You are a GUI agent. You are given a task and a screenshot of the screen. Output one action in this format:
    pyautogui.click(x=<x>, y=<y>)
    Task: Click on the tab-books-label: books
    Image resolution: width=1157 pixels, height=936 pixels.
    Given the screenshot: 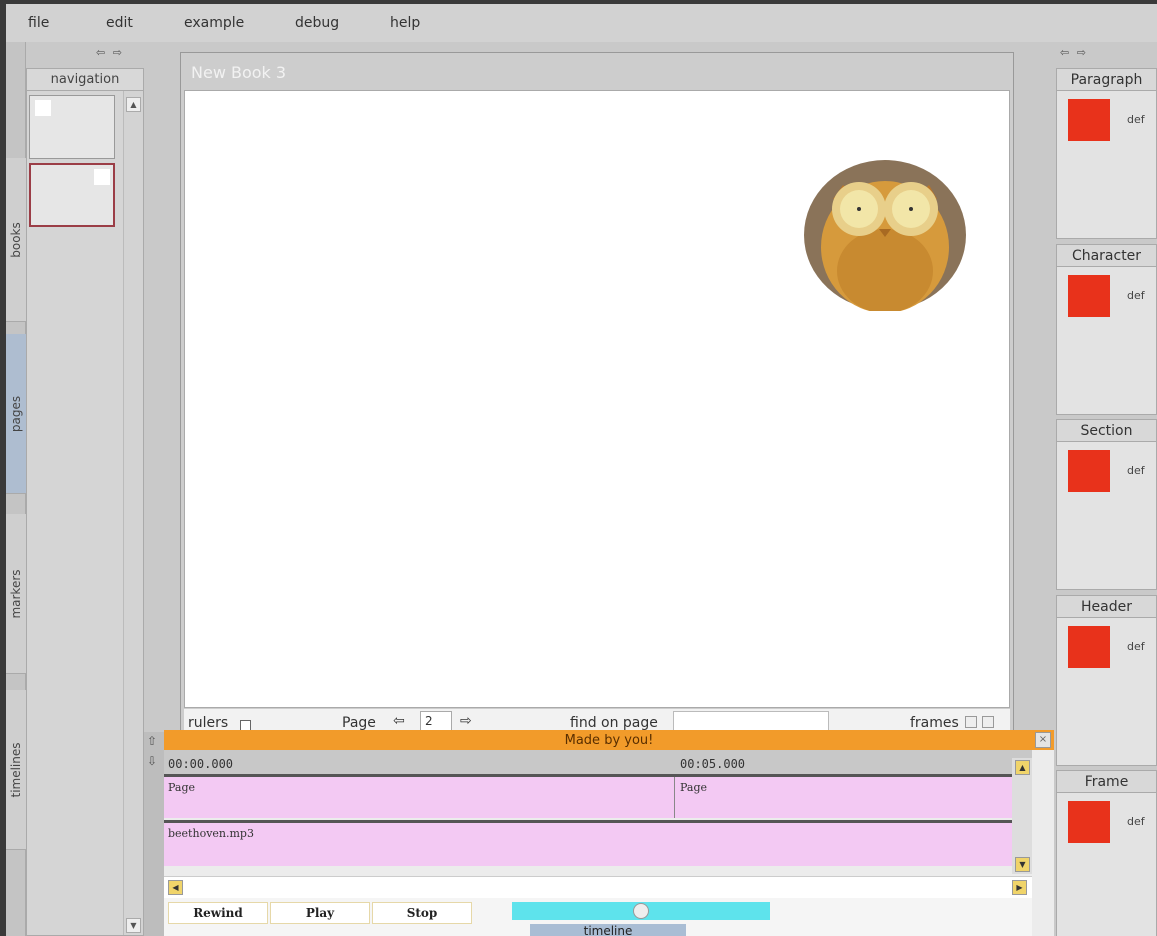 What is the action you would take?
    pyautogui.click(x=16, y=239)
    